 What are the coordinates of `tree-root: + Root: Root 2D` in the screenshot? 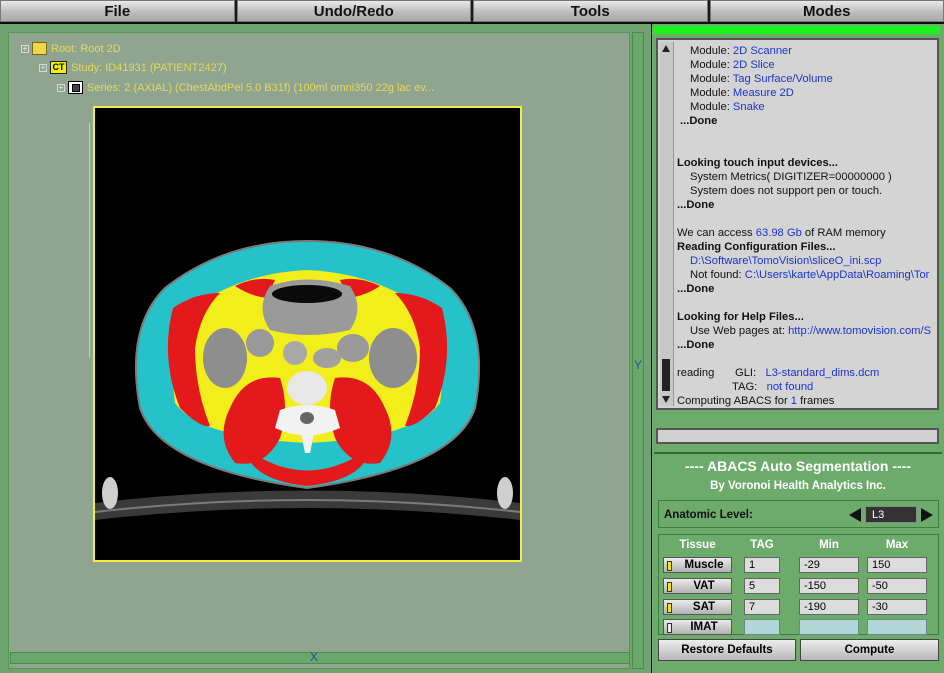 It's located at (71, 48).